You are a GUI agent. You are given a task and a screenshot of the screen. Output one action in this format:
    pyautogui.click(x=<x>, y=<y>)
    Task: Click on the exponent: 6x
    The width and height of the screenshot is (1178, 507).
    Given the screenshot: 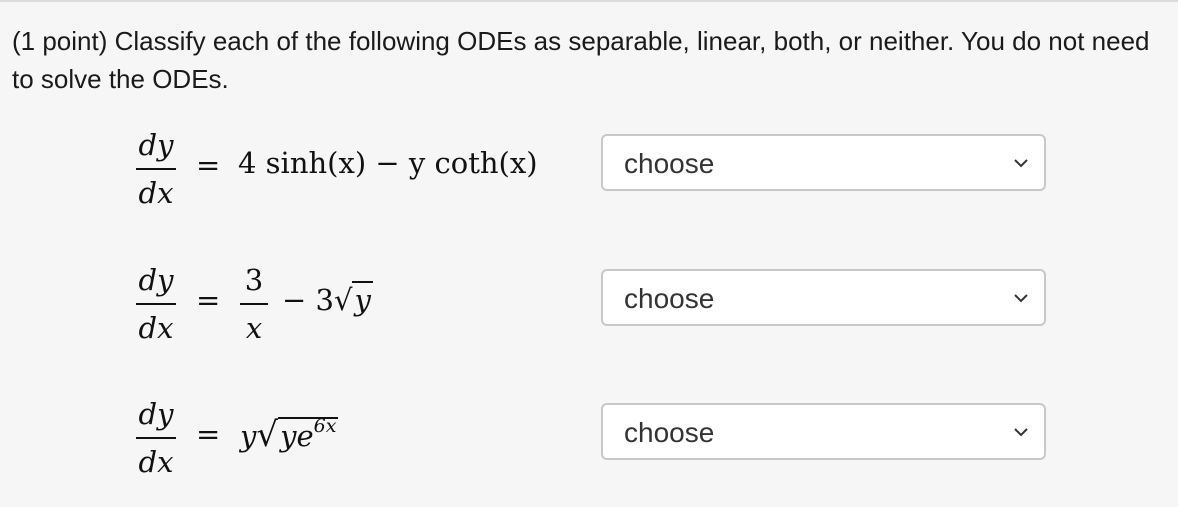 What is the action you would take?
    pyautogui.click(x=325, y=426)
    